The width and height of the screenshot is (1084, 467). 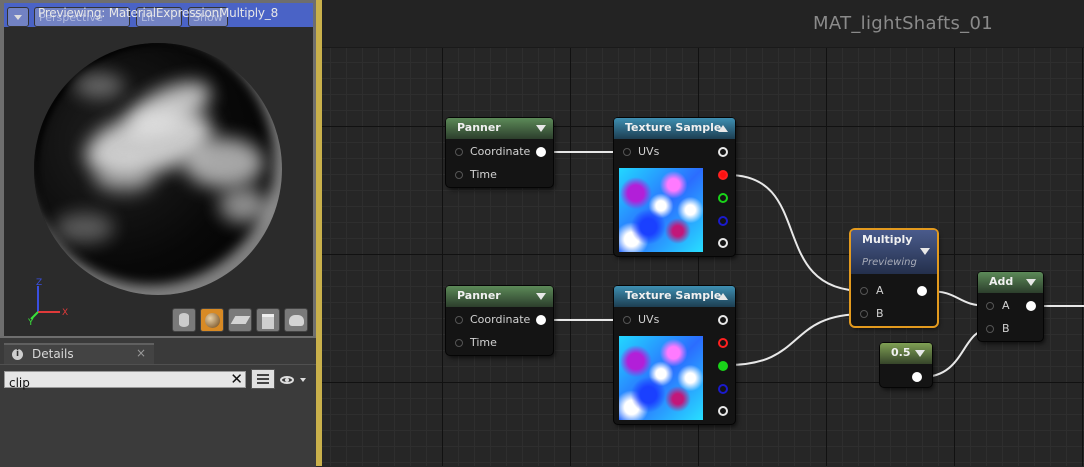 I want to click on details-body: ✕, so click(x=158, y=415).